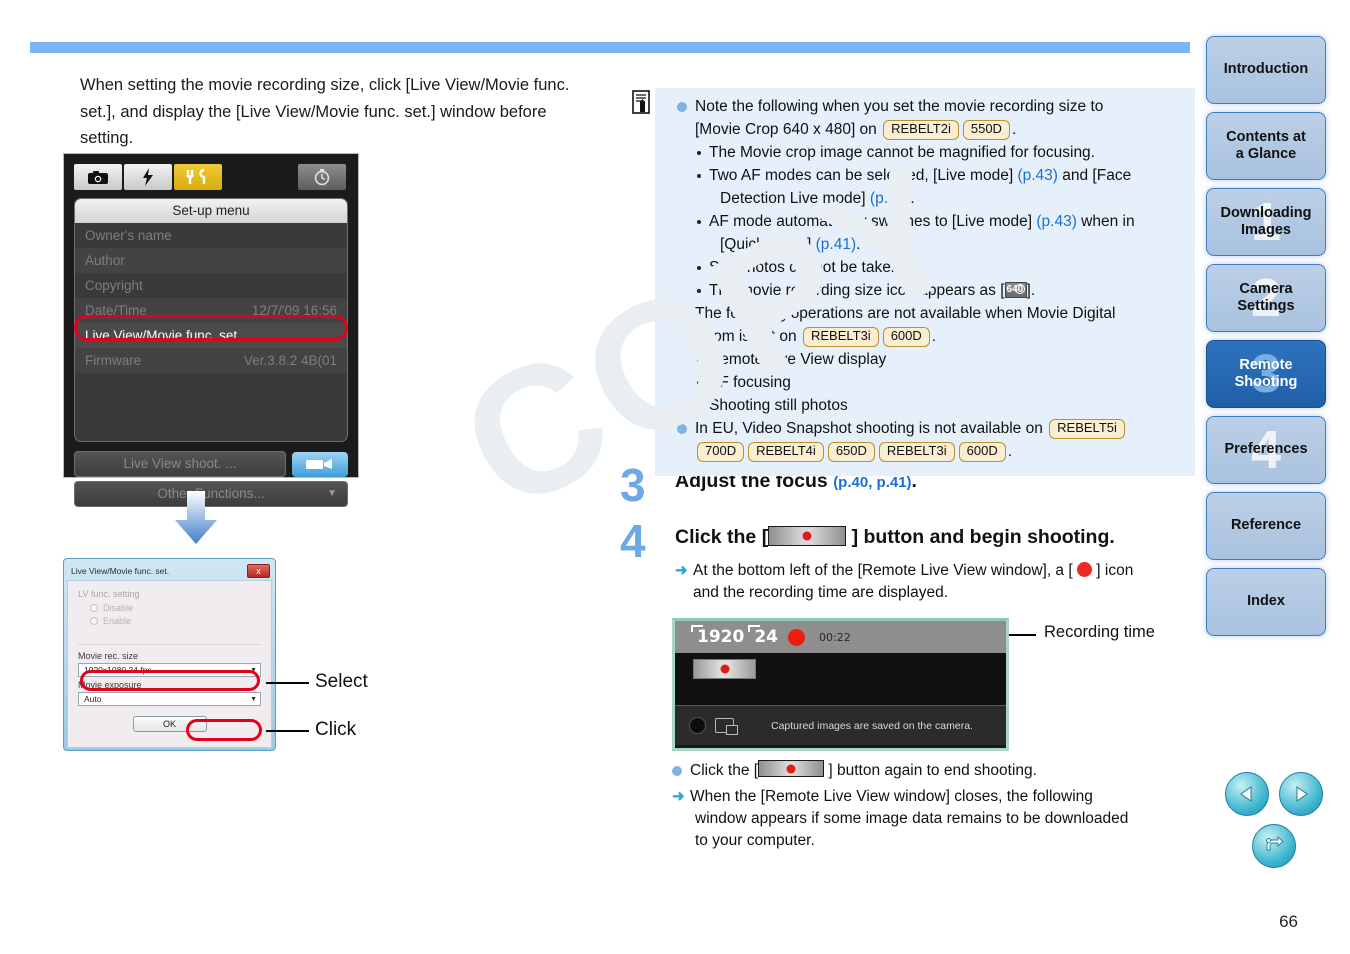  I want to click on bottom-bullet-pre: Click the [, so click(724, 770).